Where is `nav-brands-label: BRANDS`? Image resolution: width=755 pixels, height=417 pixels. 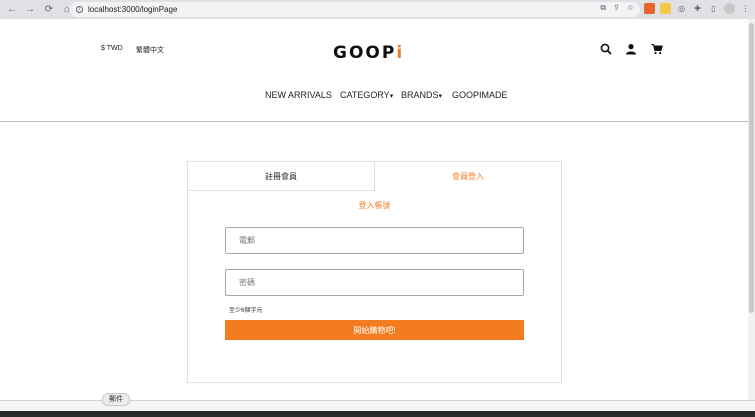 nav-brands-label: BRANDS is located at coordinates (420, 95).